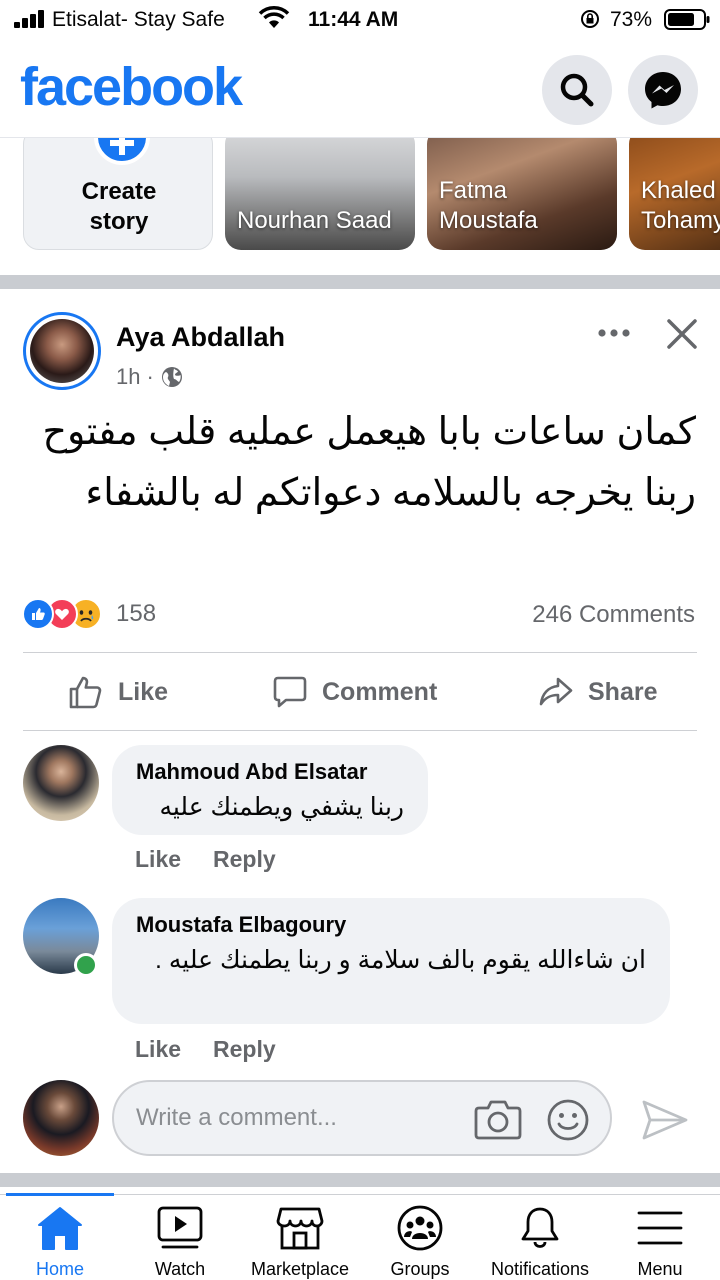 Image resolution: width=720 pixels, height=1280 pixels. I want to click on menu-icon, so click(660, 1228).